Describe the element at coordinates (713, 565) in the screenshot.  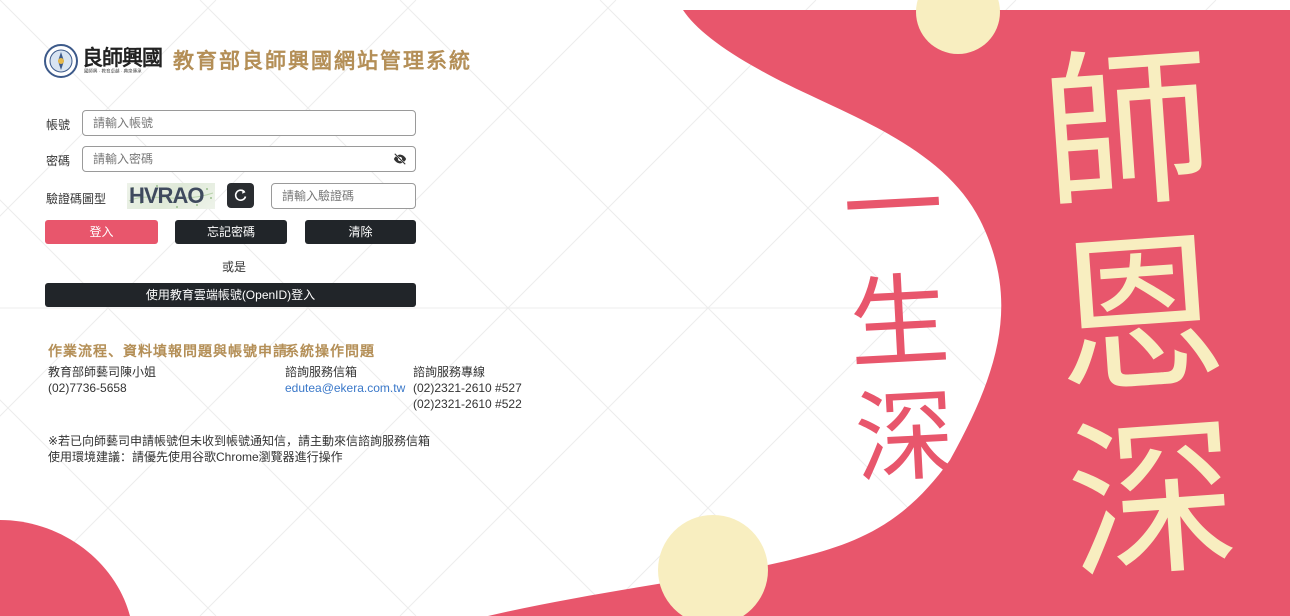
I see `cream-circle-bottom` at that location.